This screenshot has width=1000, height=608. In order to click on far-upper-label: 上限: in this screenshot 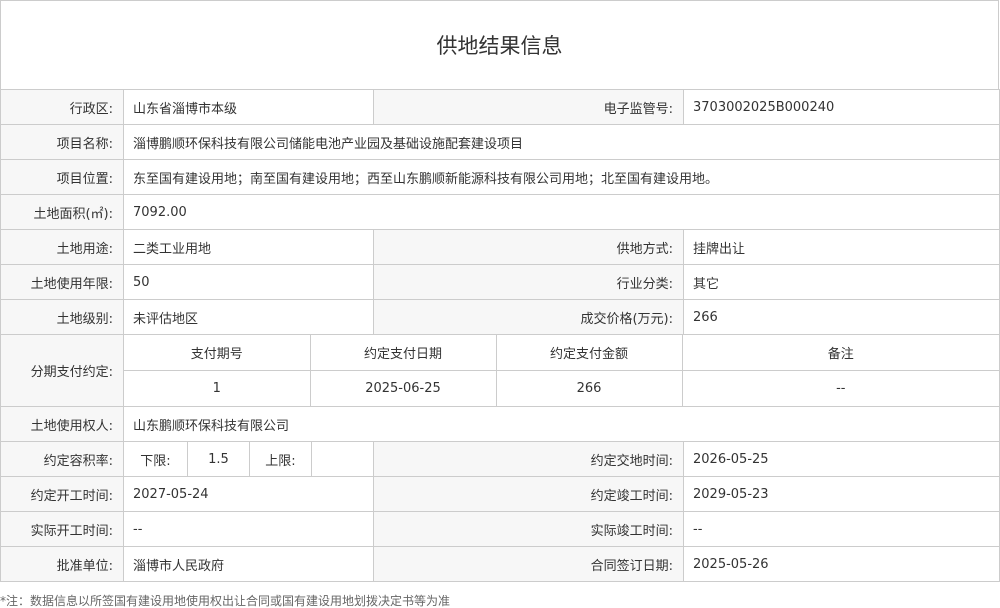, I will do `click(280, 459)`.